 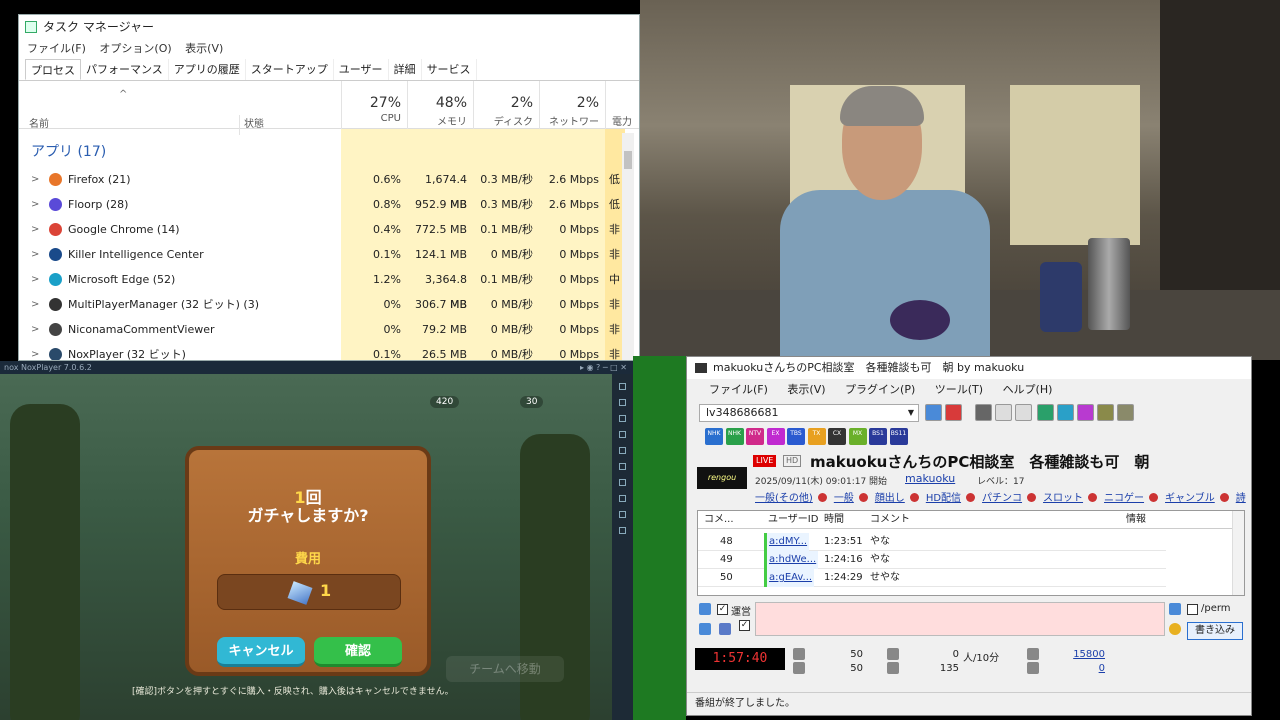 What do you see at coordinates (1192, 609) in the screenshot?
I see `perm-checkbox` at bounding box center [1192, 609].